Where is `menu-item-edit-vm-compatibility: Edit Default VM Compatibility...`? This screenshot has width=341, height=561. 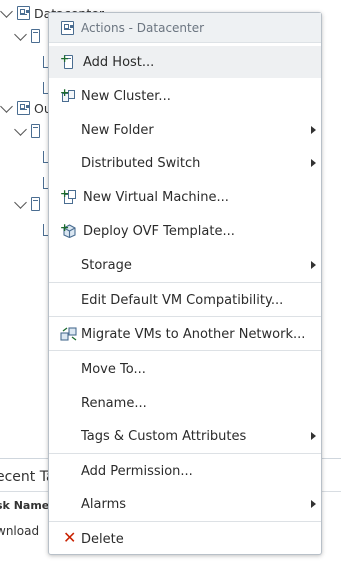 menu-item-edit-vm-compatibility: Edit Default VM Compatibility... is located at coordinates (185, 300).